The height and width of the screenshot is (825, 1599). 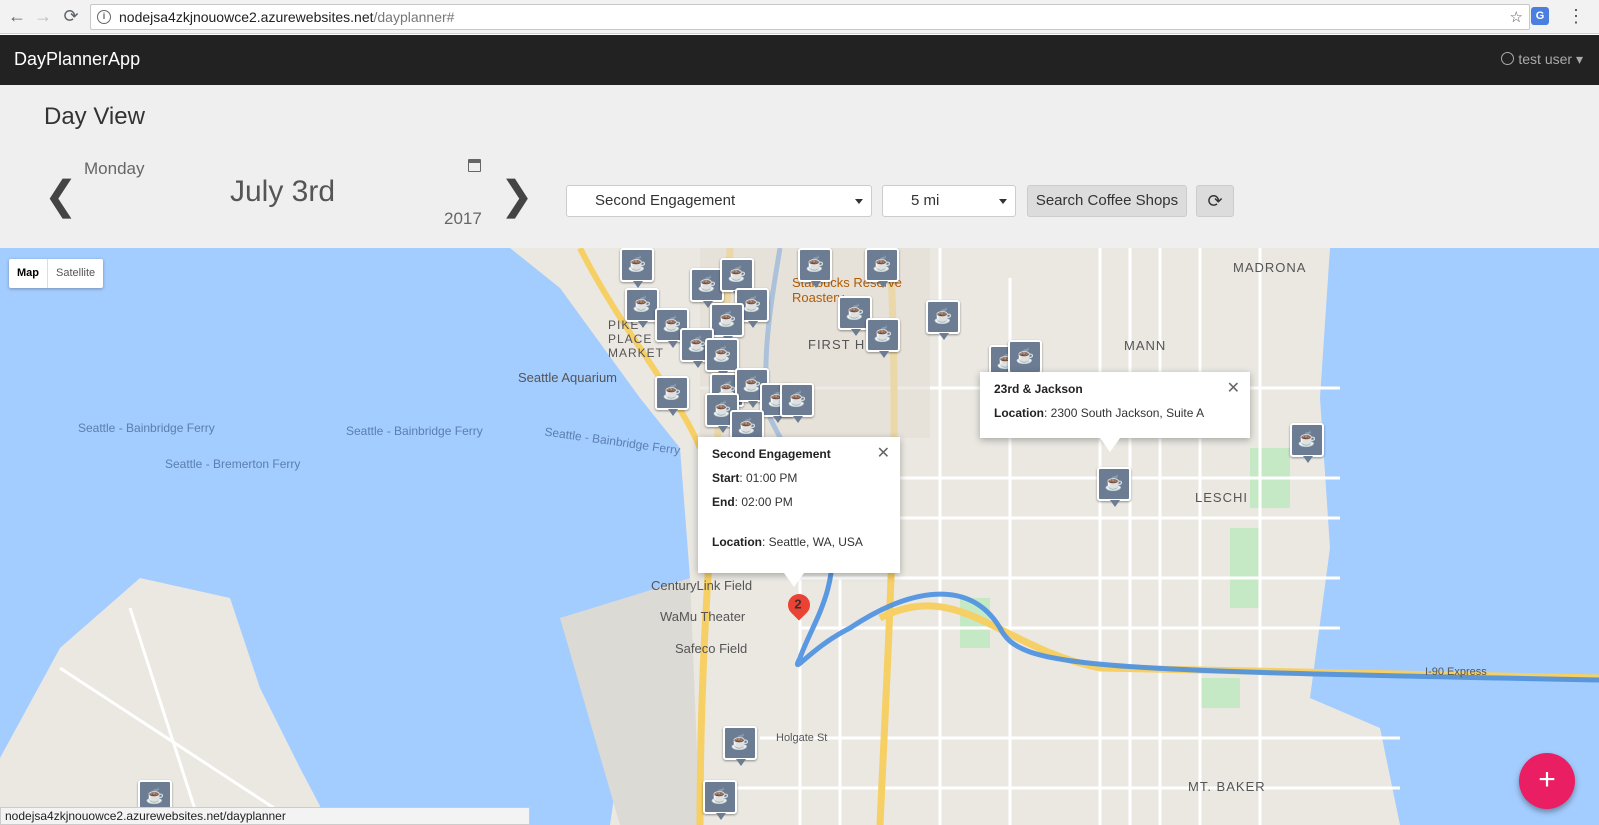 What do you see at coordinates (799, 502) in the screenshot?
I see `end-row: End: 02:00 PM` at bounding box center [799, 502].